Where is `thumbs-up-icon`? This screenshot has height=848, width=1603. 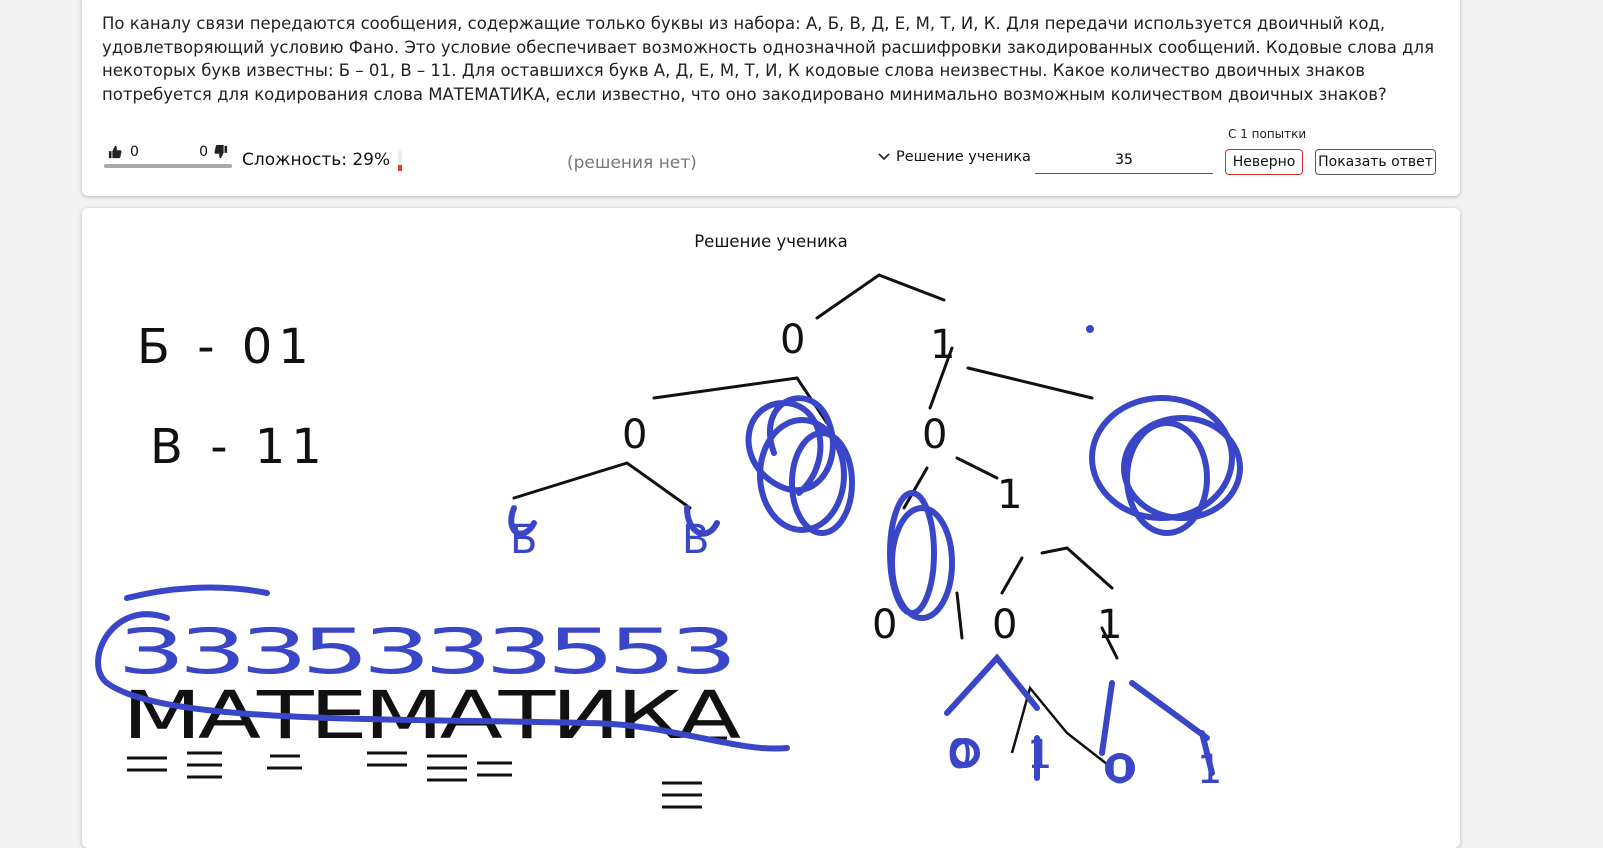 thumbs-up-icon is located at coordinates (115, 152).